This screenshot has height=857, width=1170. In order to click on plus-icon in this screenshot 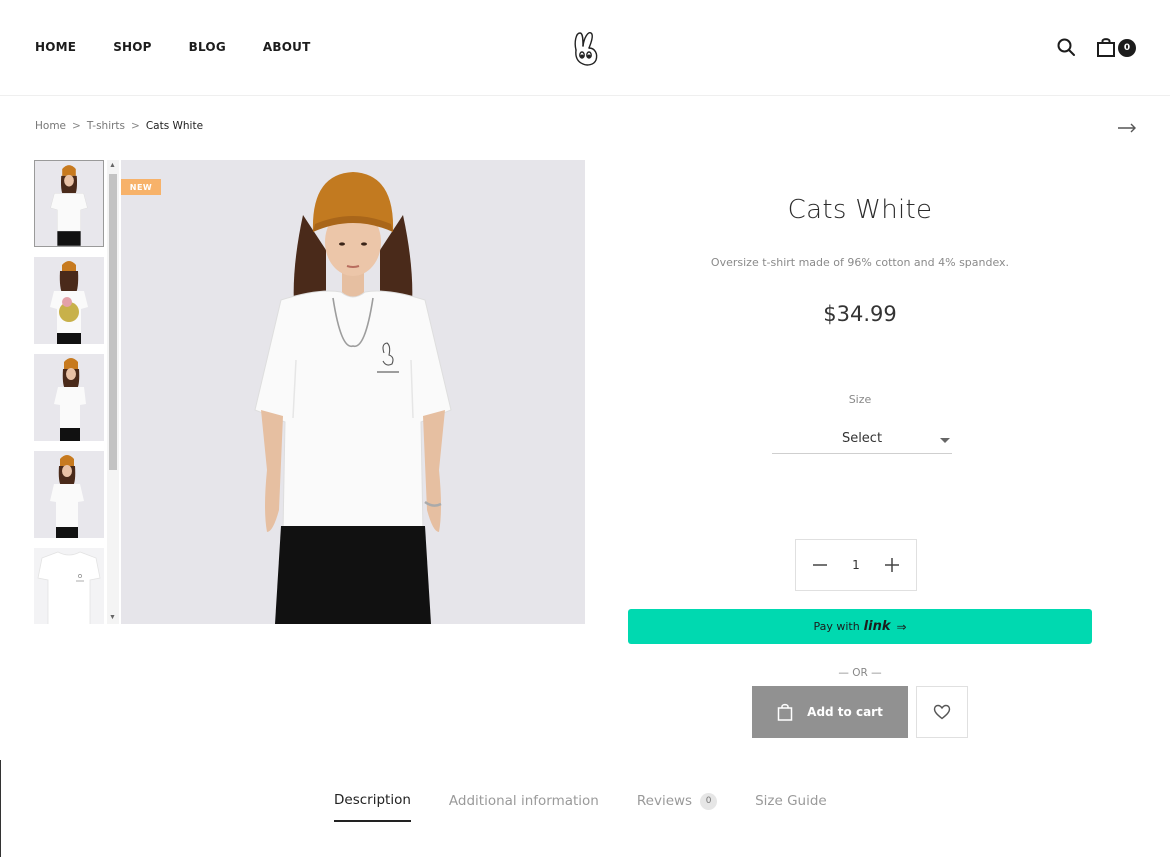, I will do `click(891, 565)`.